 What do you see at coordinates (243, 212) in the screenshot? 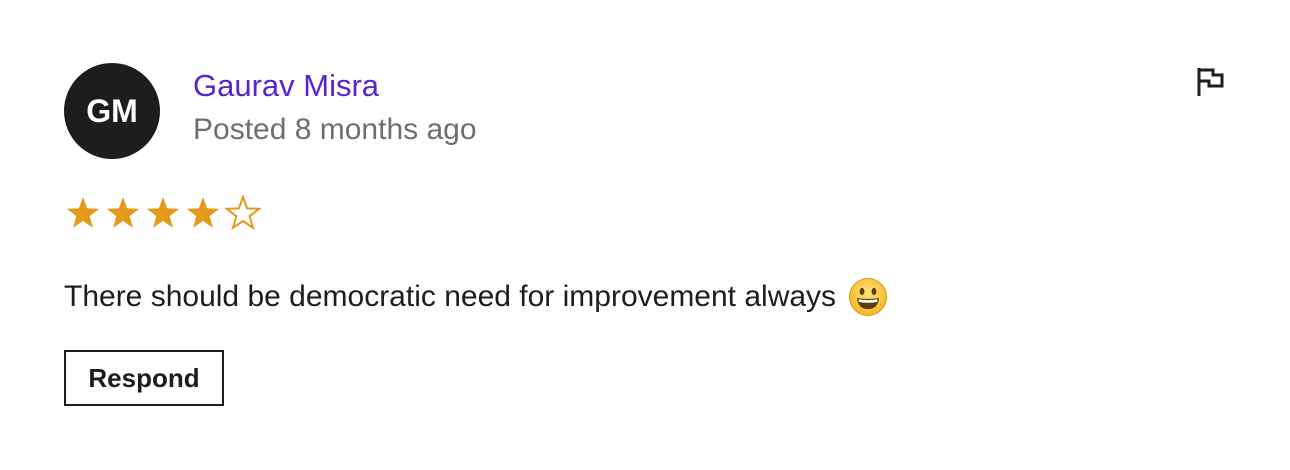
I see `star-empty-icon` at bounding box center [243, 212].